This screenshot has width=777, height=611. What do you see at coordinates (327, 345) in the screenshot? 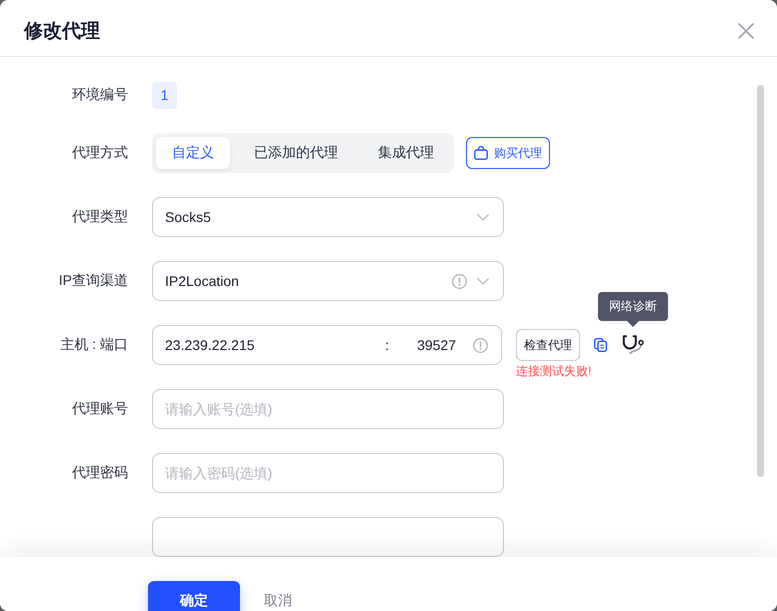
I see `host-port-field: 23.239.22.215 : 39527` at bounding box center [327, 345].